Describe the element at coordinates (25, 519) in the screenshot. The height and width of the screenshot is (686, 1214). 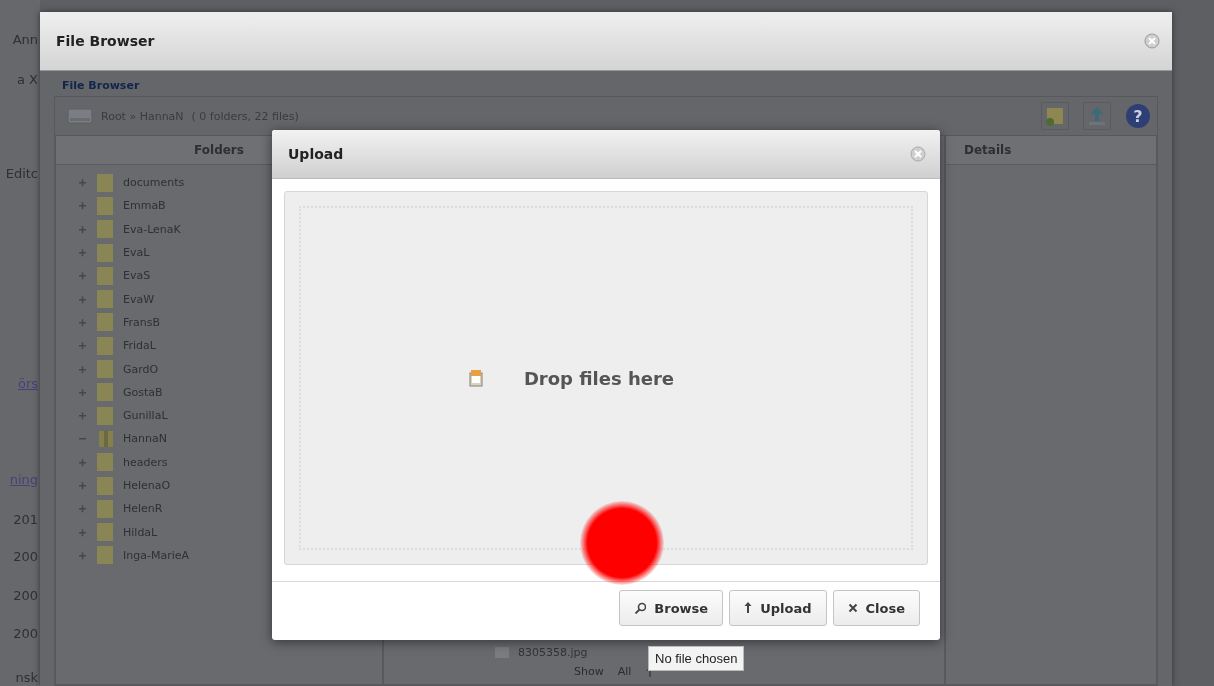
I see `page-text: 201` at that location.